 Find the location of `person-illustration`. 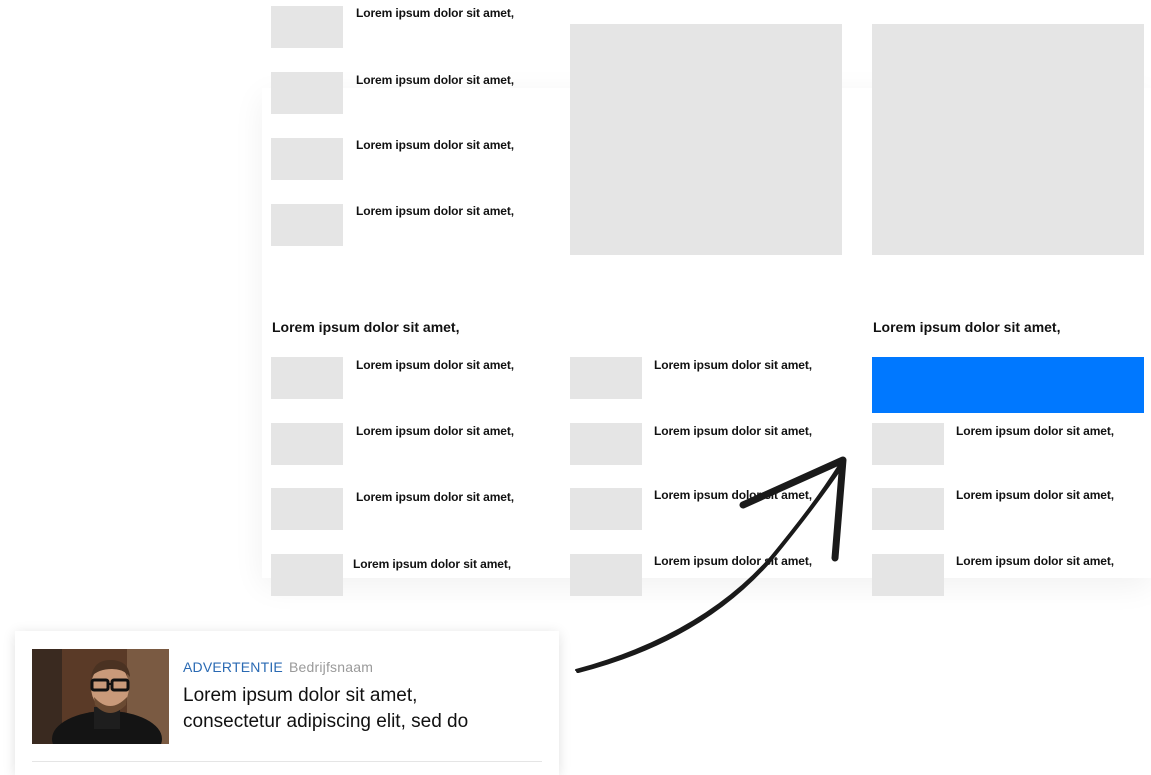

person-illustration is located at coordinates (100, 696).